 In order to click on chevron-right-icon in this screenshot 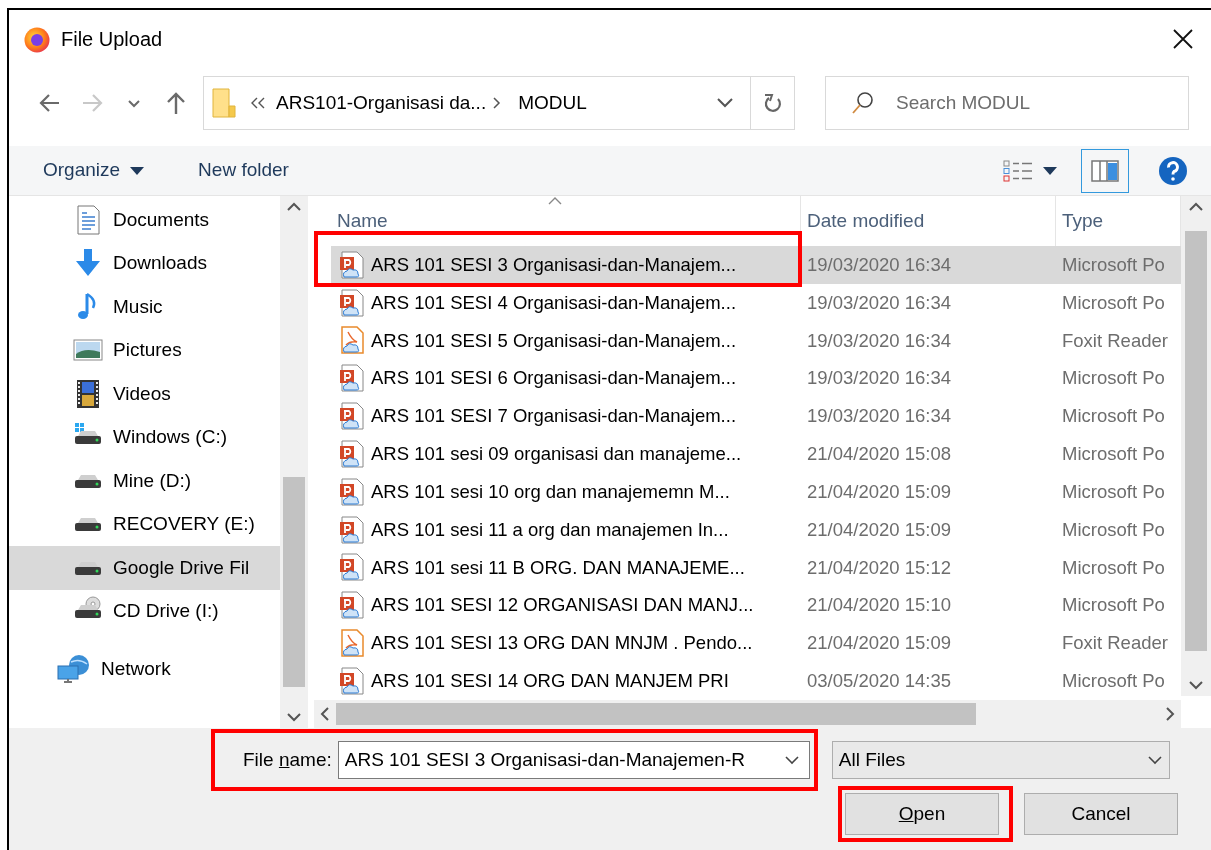, I will do `click(497, 103)`.